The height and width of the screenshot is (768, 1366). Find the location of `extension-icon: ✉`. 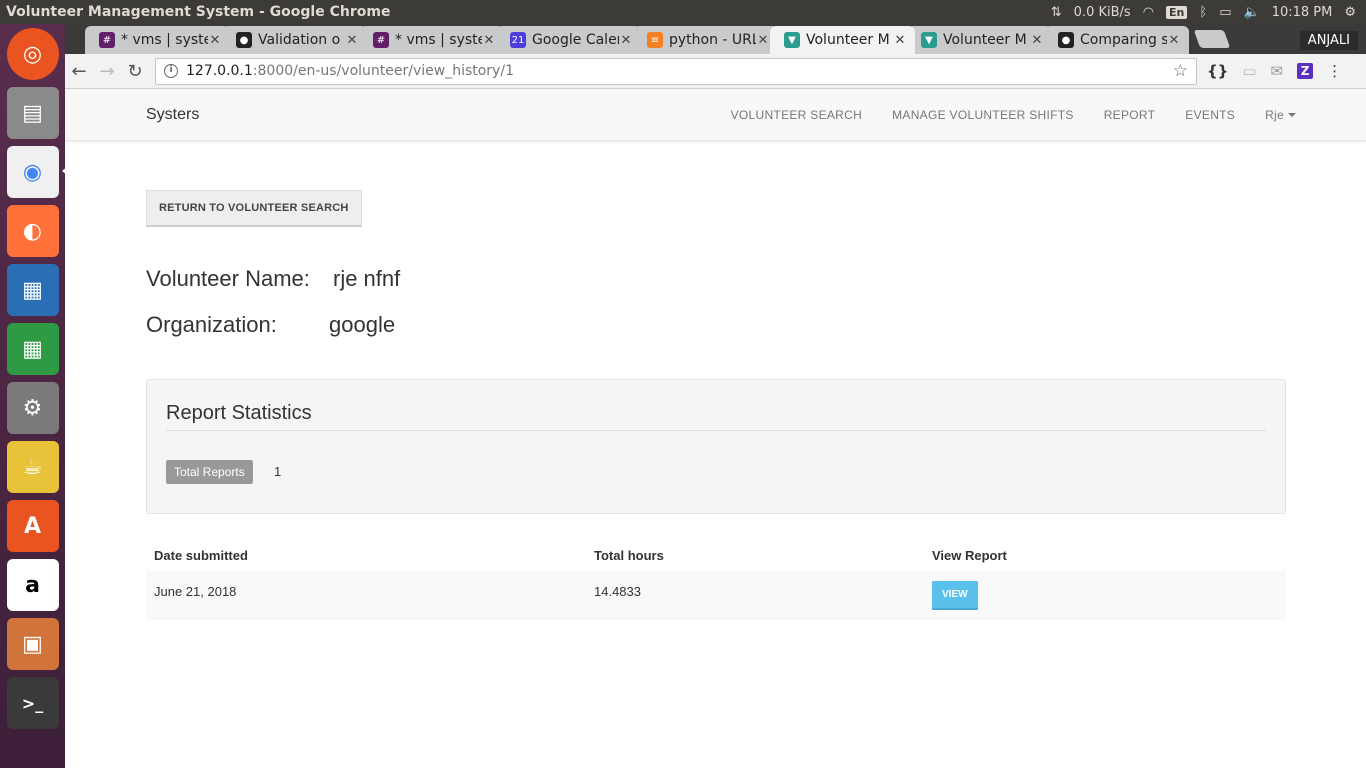

extension-icon: ✉ is located at coordinates (1277, 71).